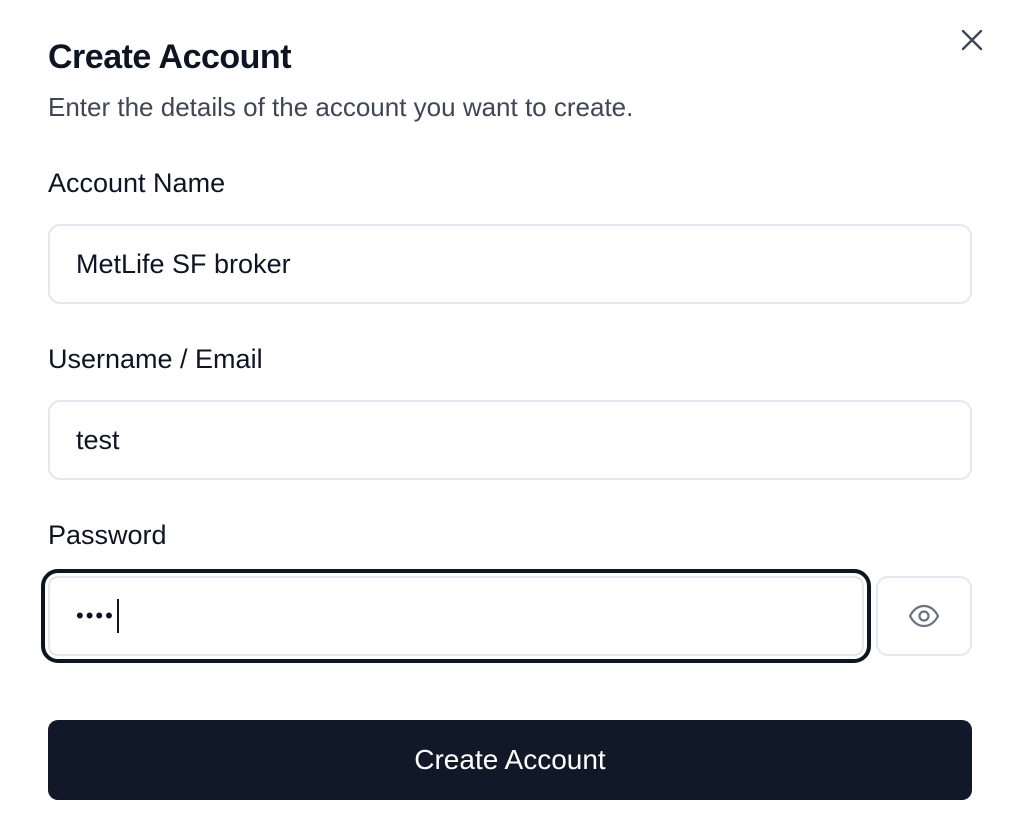 The width and height of the screenshot is (1020, 840). Describe the element at coordinates (95, 615) in the screenshot. I see `password-masked-value: ••••` at that location.